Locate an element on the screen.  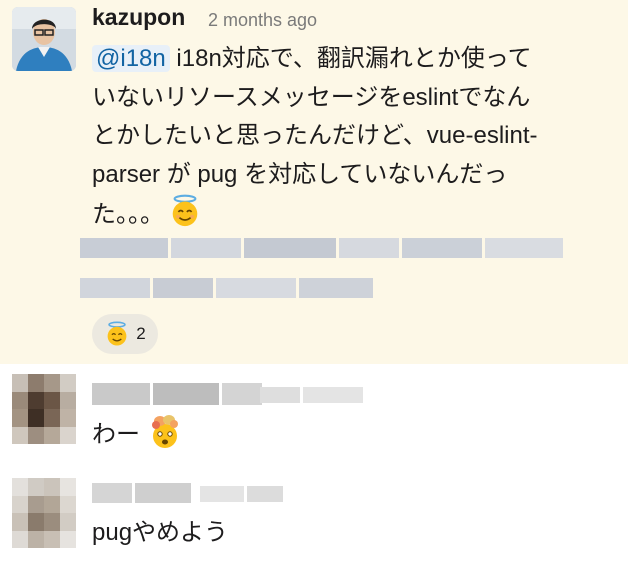
message-timestamp: 2 months ago is located at coordinates (262, 20).